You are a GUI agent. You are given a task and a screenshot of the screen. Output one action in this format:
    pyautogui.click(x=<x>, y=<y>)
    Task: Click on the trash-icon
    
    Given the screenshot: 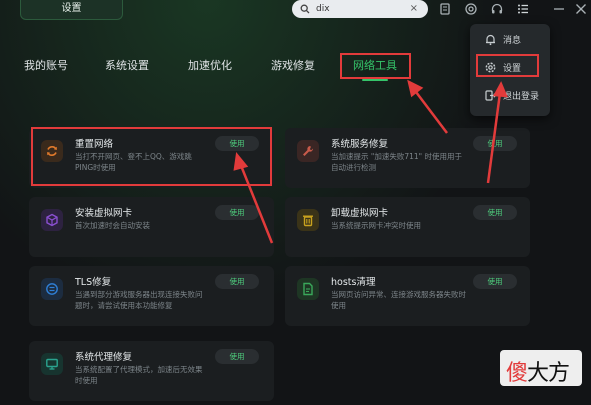 What is the action you would take?
    pyautogui.click(x=308, y=221)
    